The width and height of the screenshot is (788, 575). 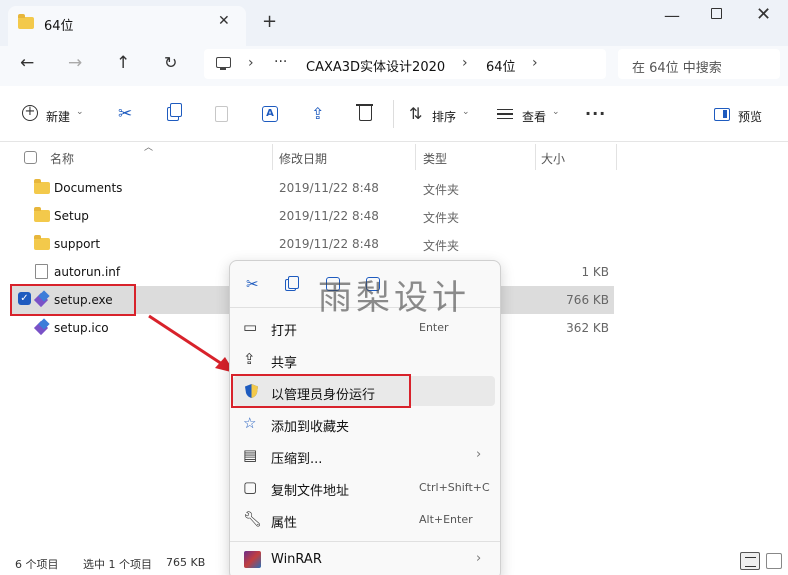 What do you see at coordinates (310, 425) in the screenshot?
I see `menu-item-add-favorites: 添加到收藏夹` at bounding box center [310, 425].